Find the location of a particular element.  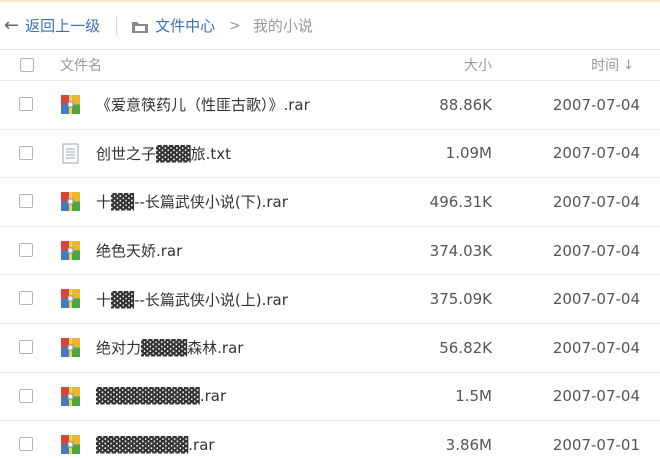

back-button: ← 返回上一级 is located at coordinates (52, 25).